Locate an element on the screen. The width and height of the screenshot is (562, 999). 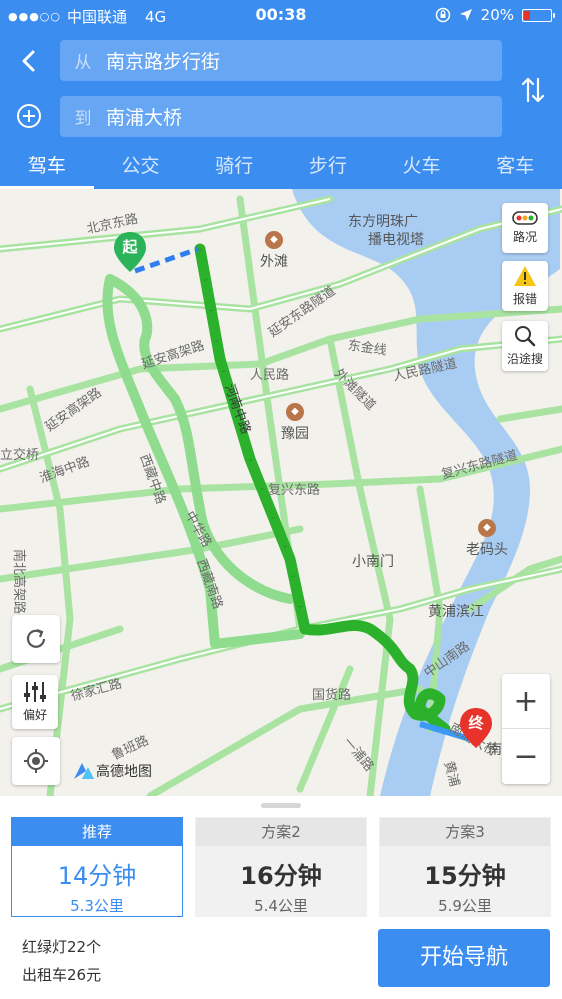
tab-bike: 骑行 is located at coordinates (234, 166).